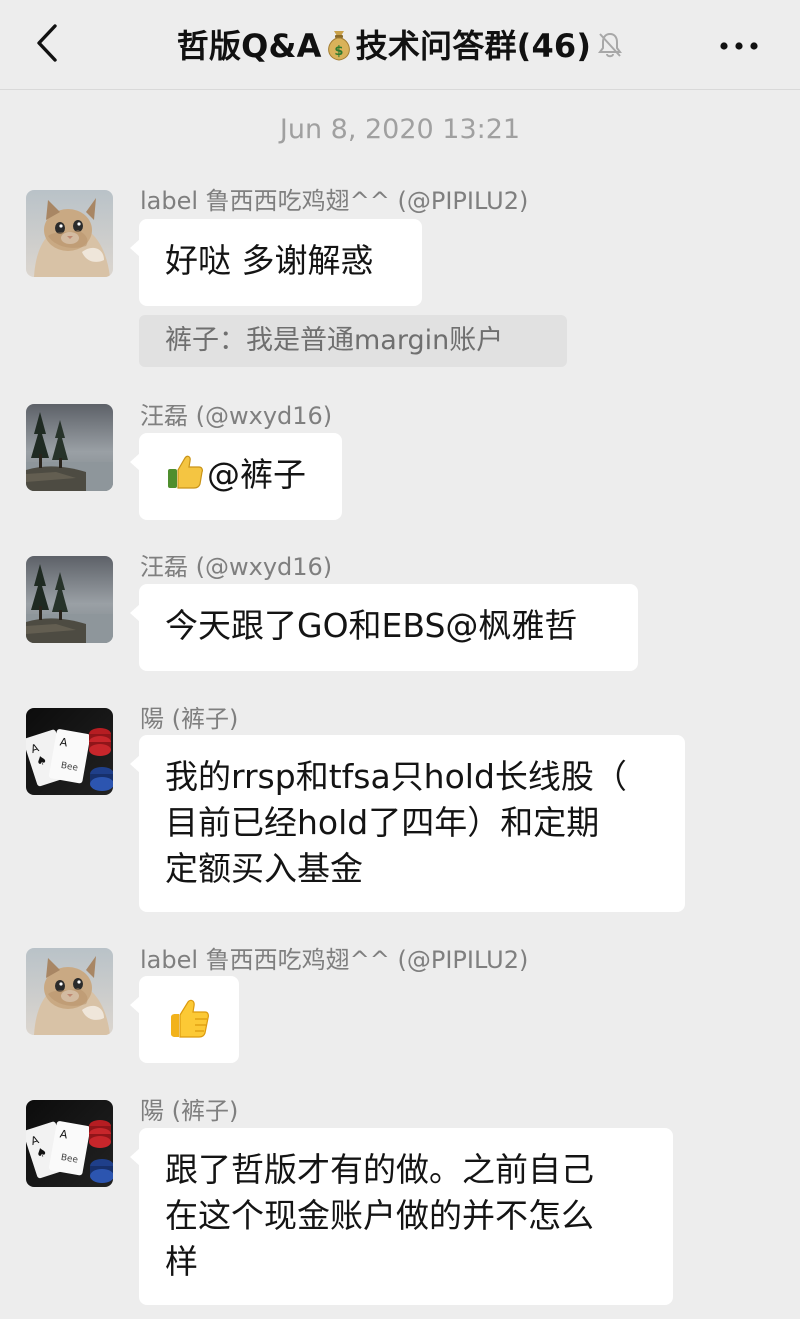 Image resolution: width=800 pixels, height=1319 pixels. I want to click on message-bubble: @裤子, so click(236, 476).